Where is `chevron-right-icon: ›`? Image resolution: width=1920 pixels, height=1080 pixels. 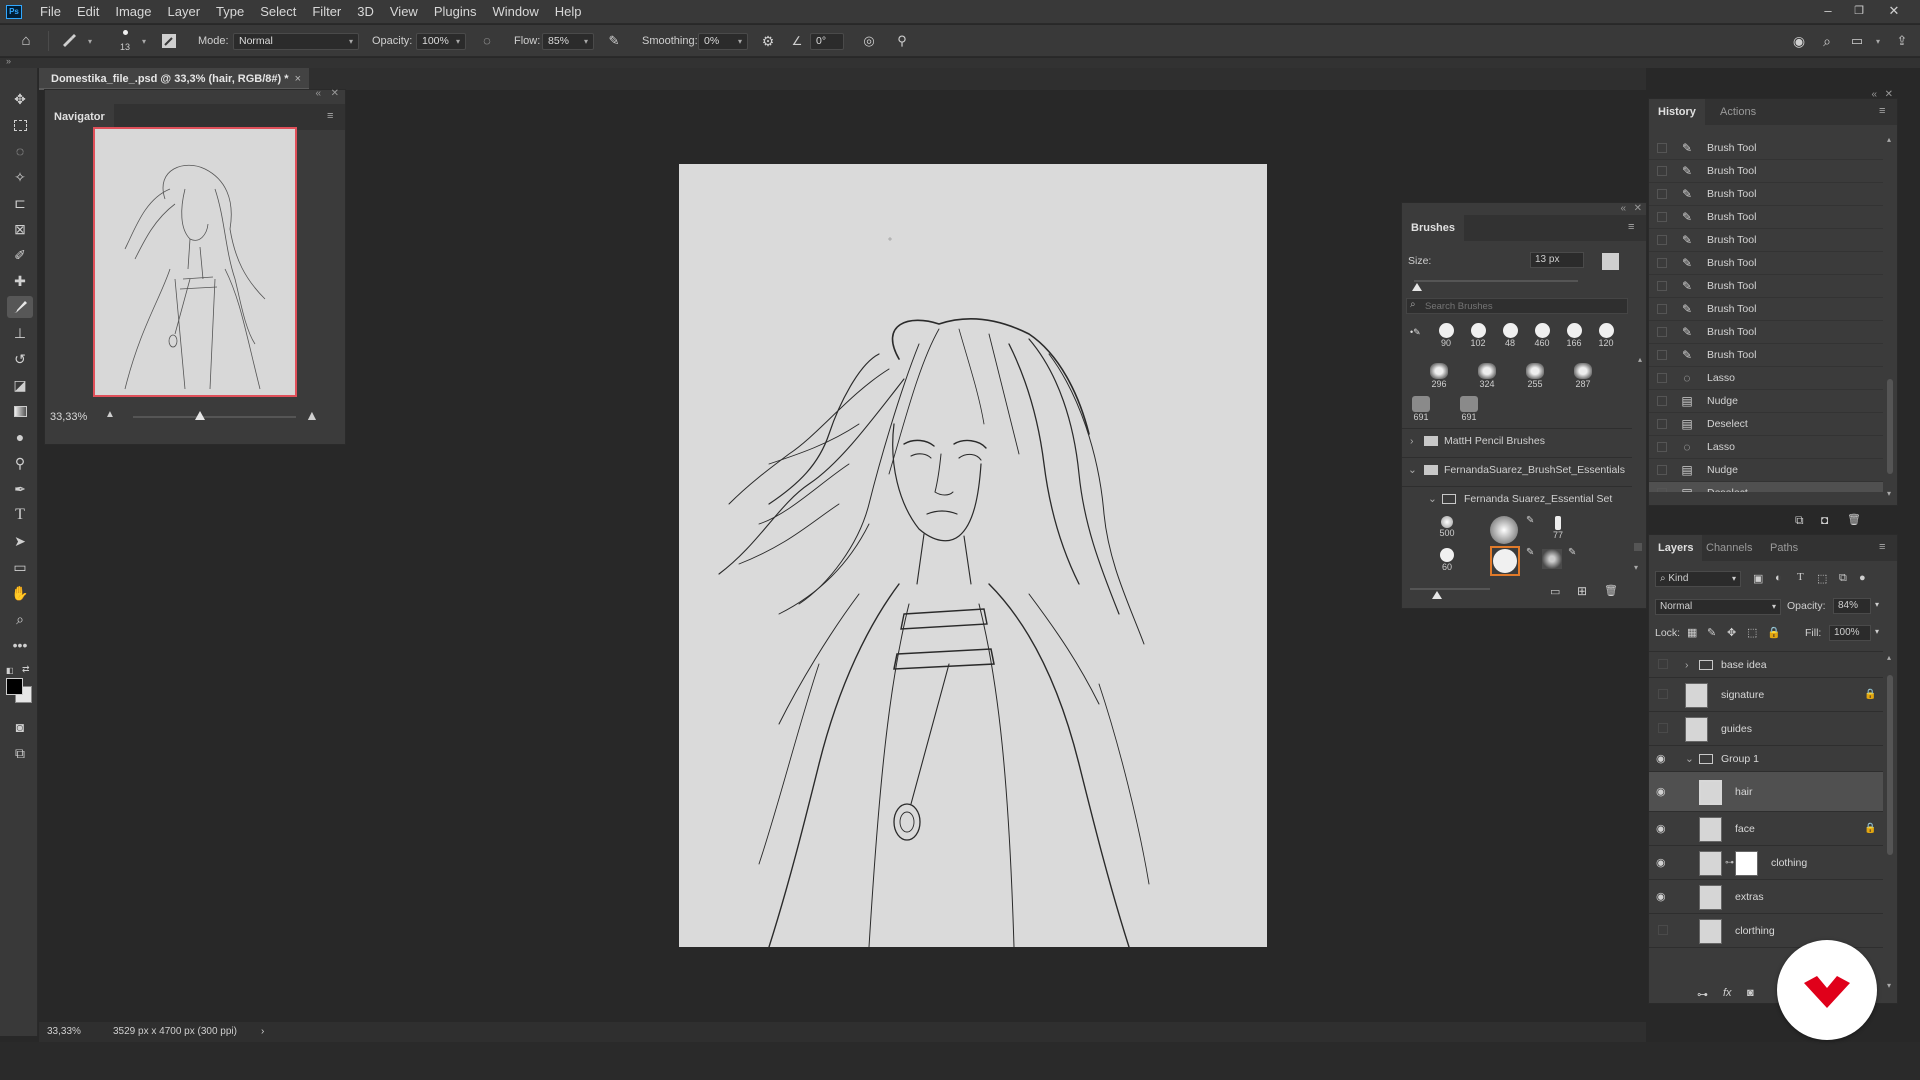 chevron-right-icon: › is located at coordinates (1687, 665).